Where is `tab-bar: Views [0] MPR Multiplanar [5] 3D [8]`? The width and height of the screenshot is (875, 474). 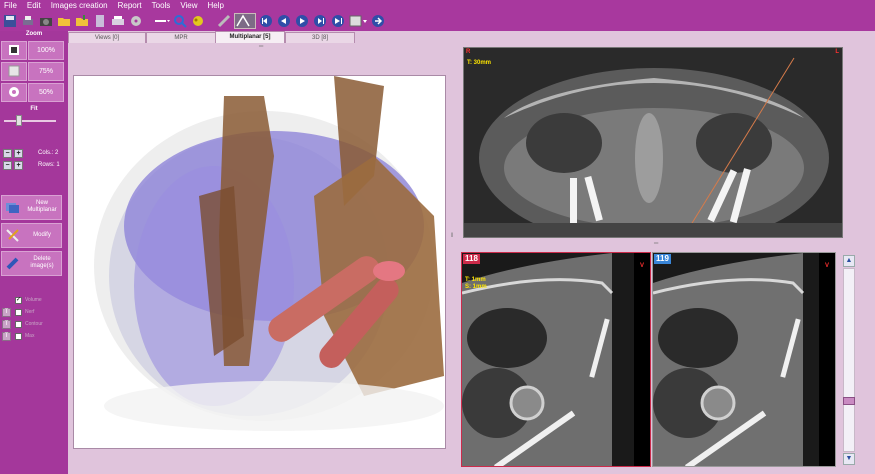
tab-bar: Views [0] MPR Multiplanar [5] 3D [8] is located at coordinates (471, 37).